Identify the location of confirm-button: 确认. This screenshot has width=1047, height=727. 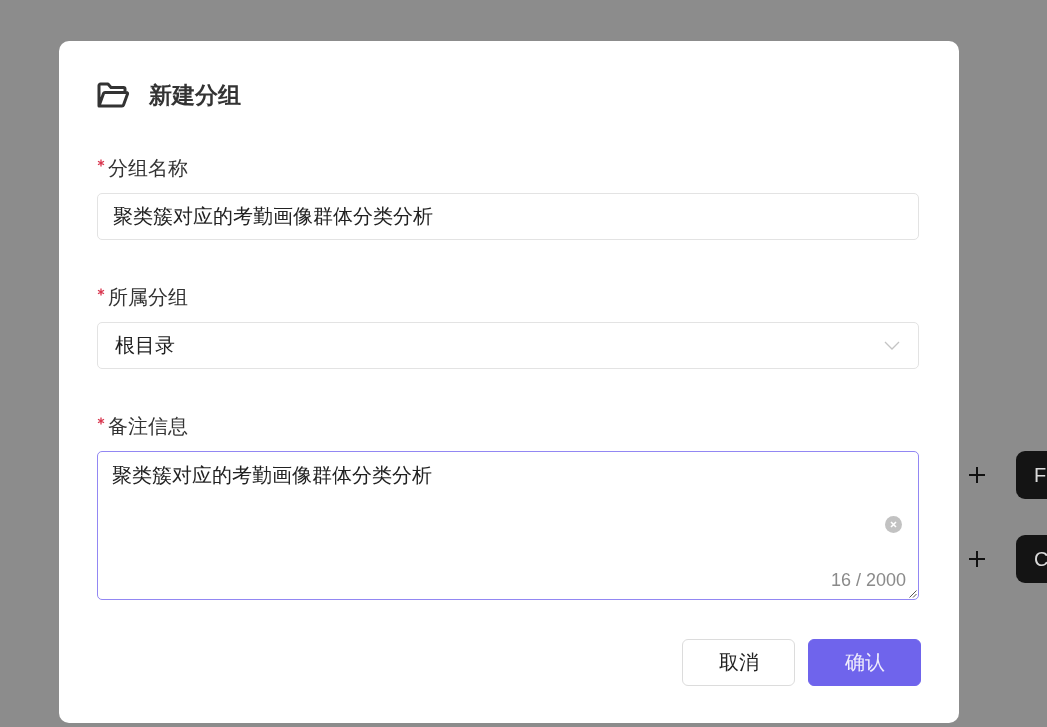
(864, 662).